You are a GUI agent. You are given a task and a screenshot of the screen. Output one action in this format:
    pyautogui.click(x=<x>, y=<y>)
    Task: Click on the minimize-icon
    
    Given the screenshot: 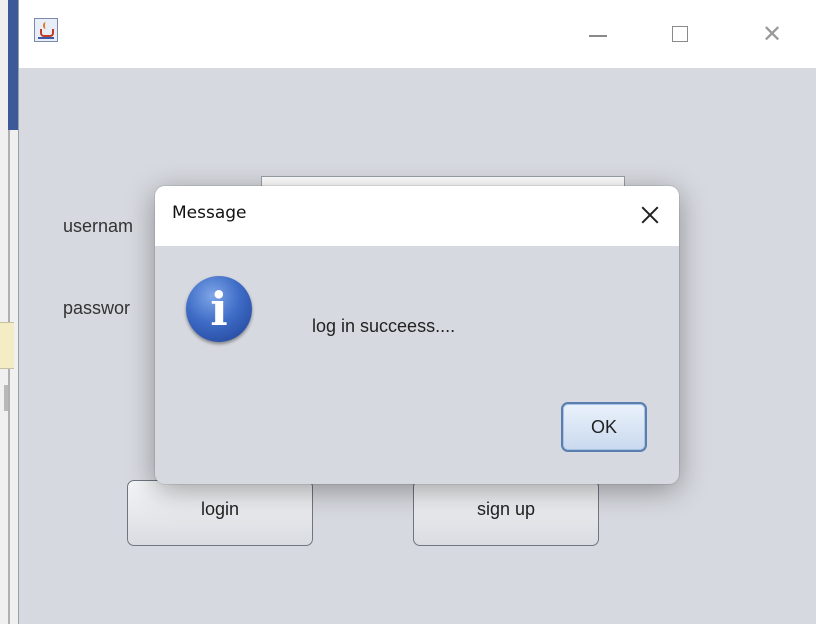 What is the action you would take?
    pyautogui.click(x=598, y=36)
    